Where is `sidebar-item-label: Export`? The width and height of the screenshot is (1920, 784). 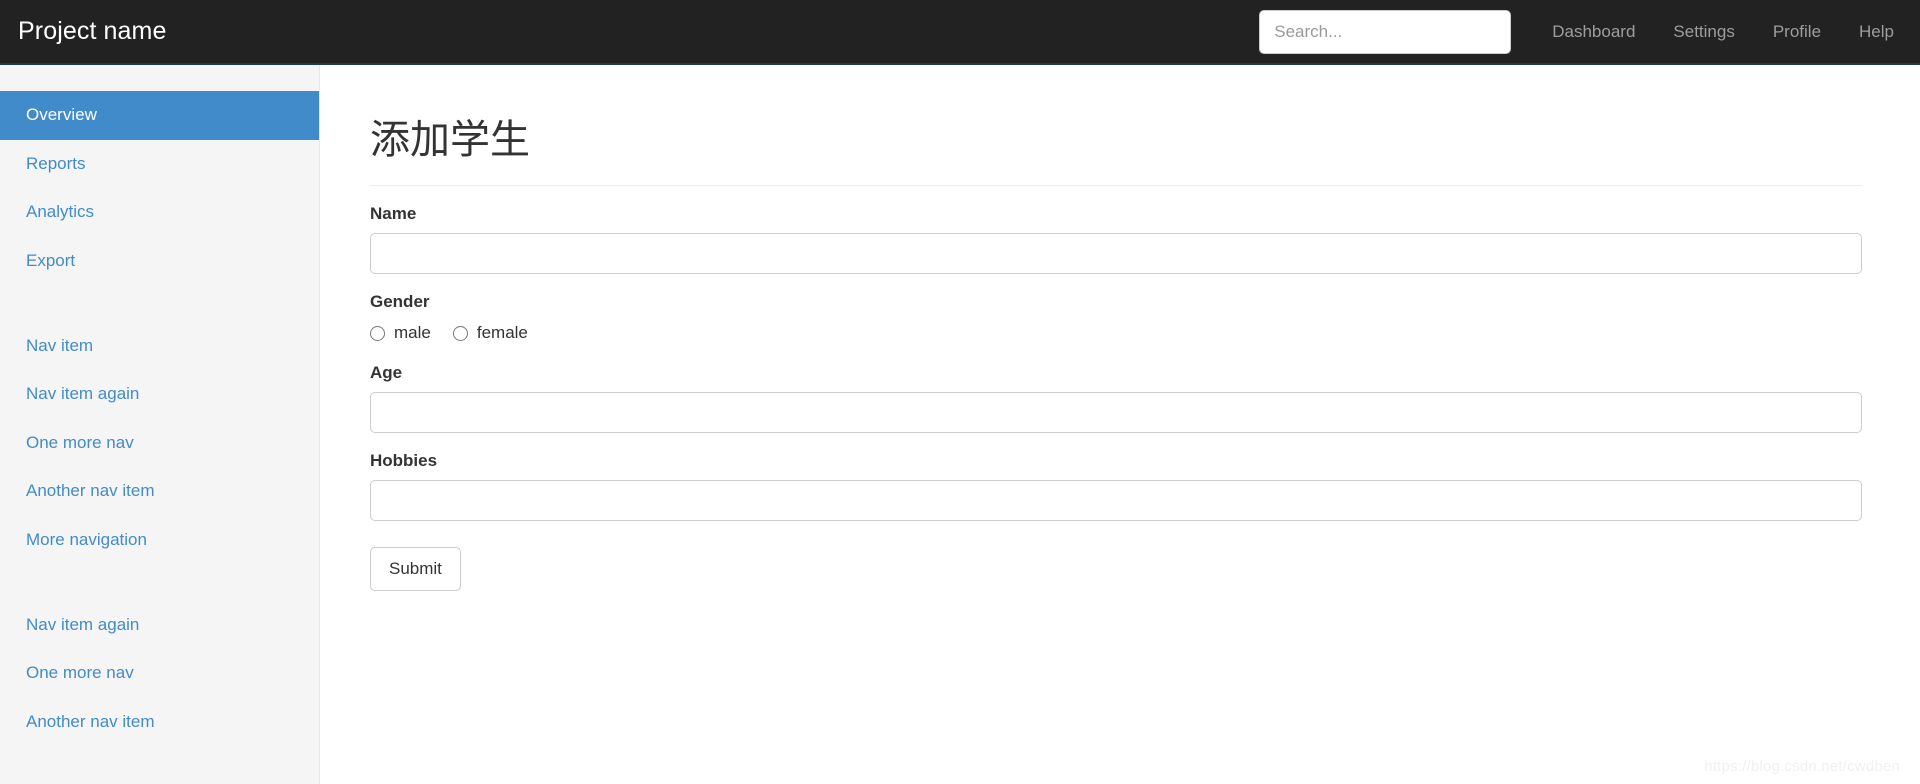 sidebar-item-label: Export is located at coordinates (159, 261).